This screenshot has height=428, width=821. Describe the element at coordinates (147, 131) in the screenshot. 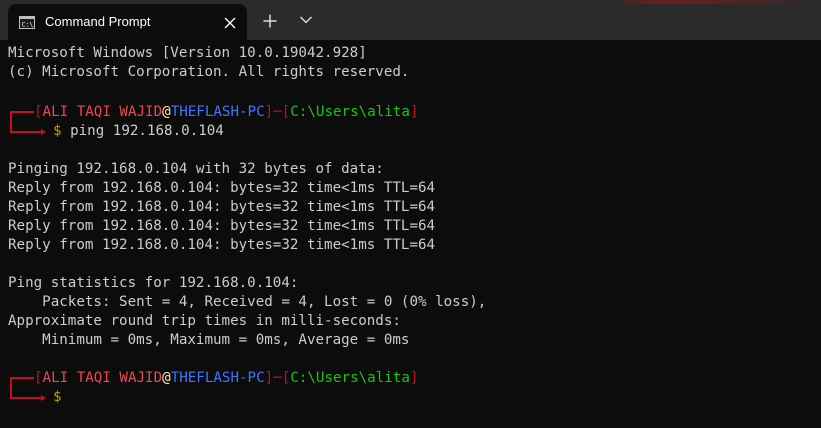

I see `command-text: ping 192.168.0.104` at that location.